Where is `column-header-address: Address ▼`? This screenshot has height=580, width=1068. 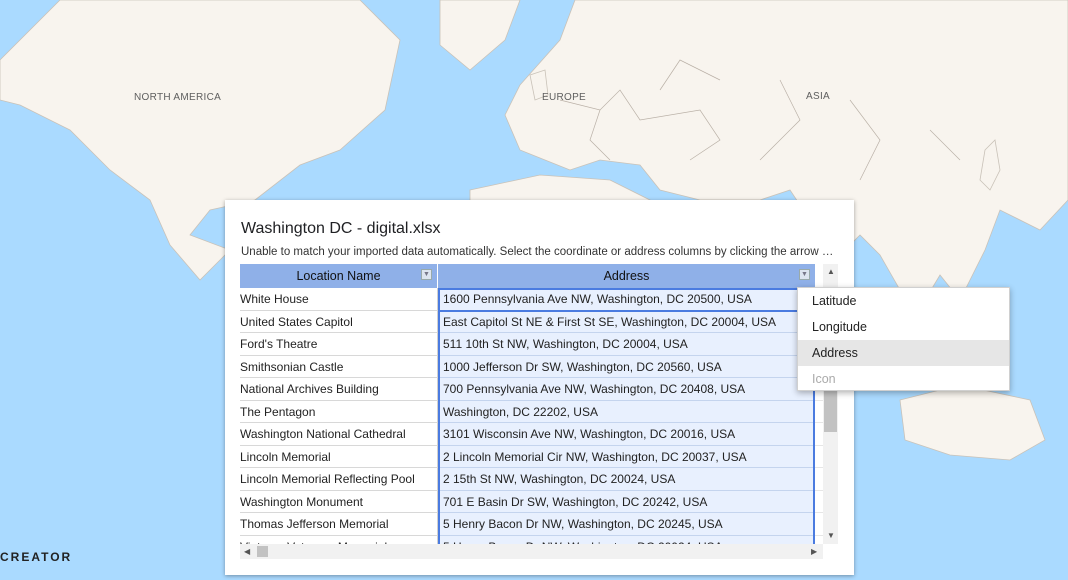 column-header-address: Address ▼ is located at coordinates (626, 276).